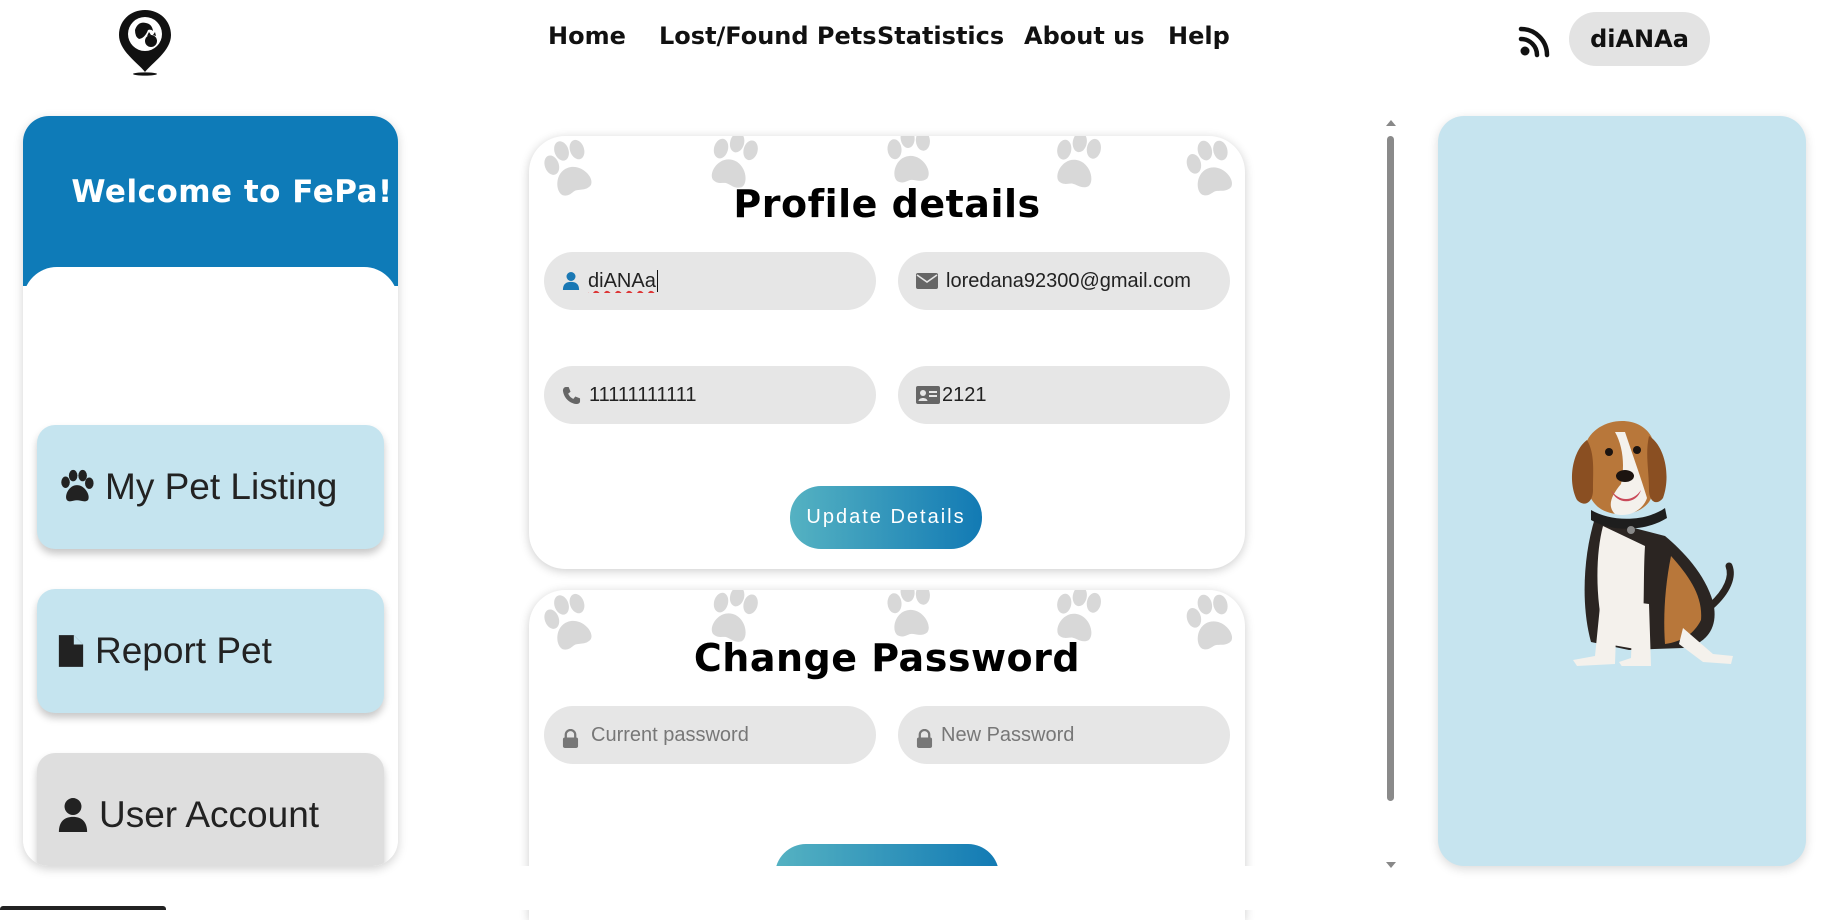 The image size is (1848, 920). Describe the element at coordinates (1639, 39) in the screenshot. I see `user-menu-button: diANAa` at that location.